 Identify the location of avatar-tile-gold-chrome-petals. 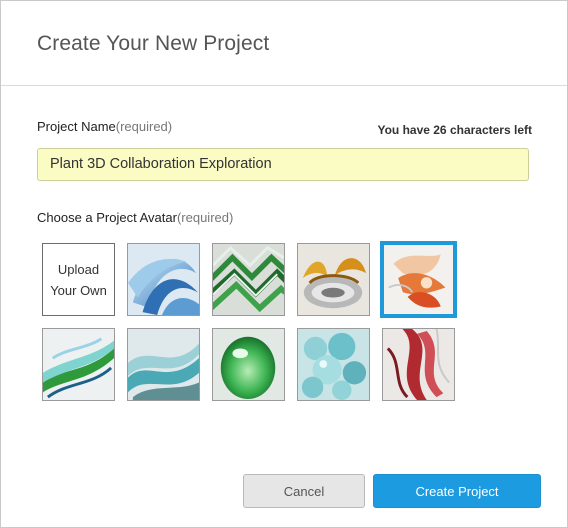
(333, 279).